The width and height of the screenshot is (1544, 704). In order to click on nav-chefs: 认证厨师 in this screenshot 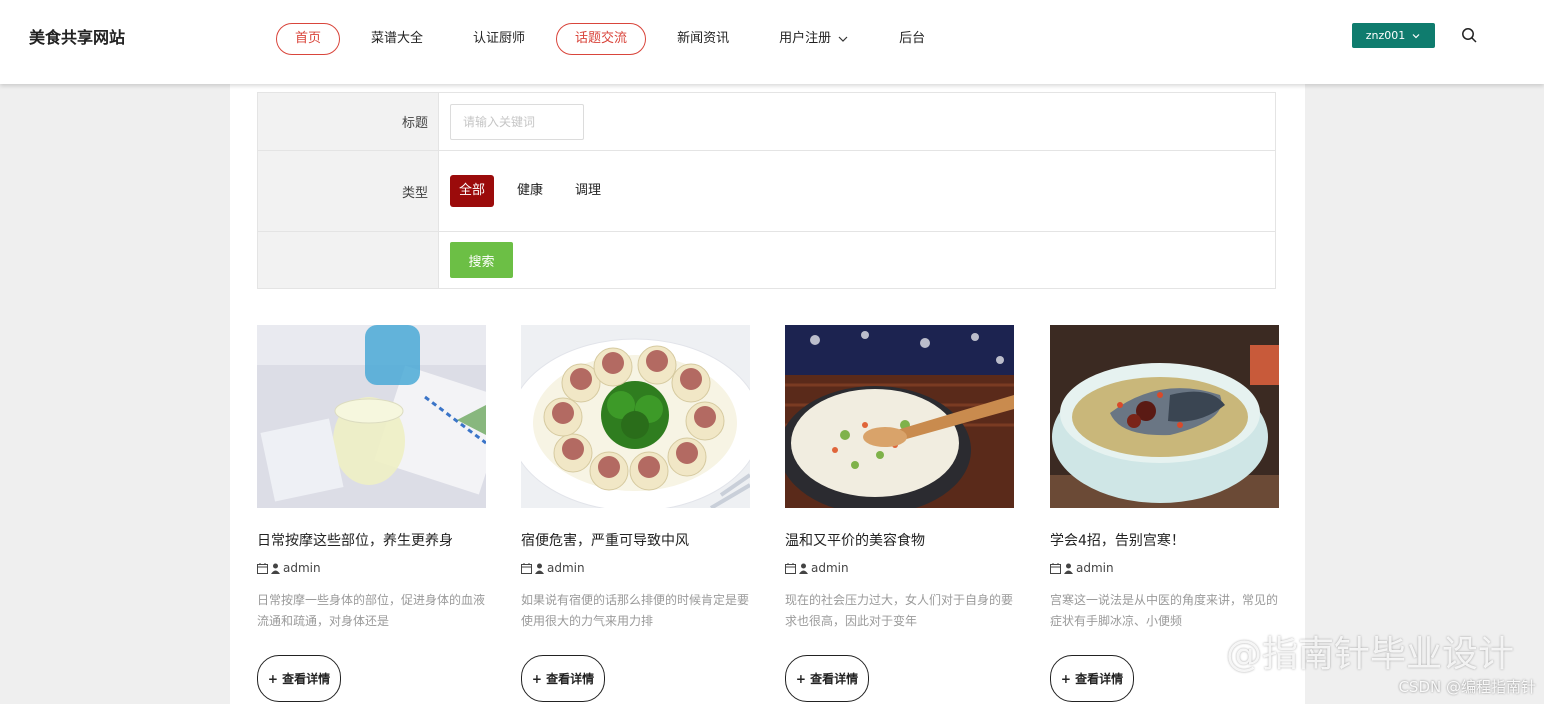, I will do `click(499, 39)`.